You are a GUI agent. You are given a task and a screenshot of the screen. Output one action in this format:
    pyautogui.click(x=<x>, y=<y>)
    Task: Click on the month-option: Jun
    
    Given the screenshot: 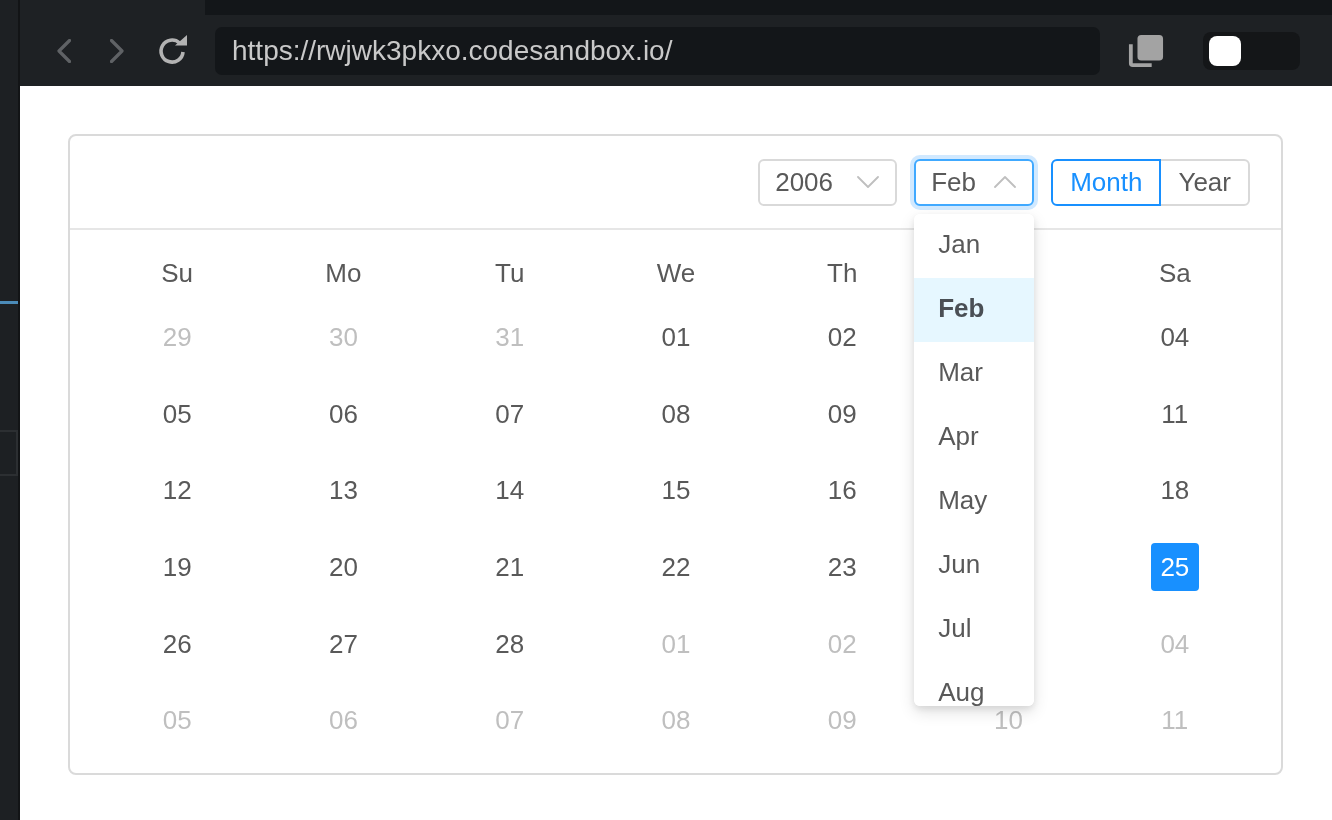 What is the action you would take?
    pyautogui.click(x=974, y=565)
    